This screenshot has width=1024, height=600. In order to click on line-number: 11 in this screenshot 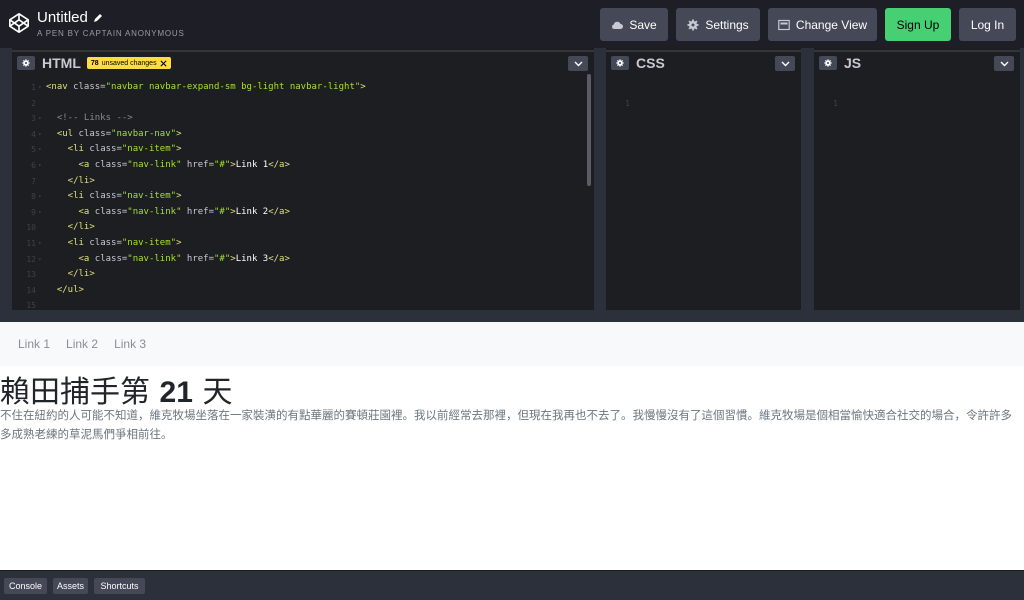, I will do `click(31, 243)`.